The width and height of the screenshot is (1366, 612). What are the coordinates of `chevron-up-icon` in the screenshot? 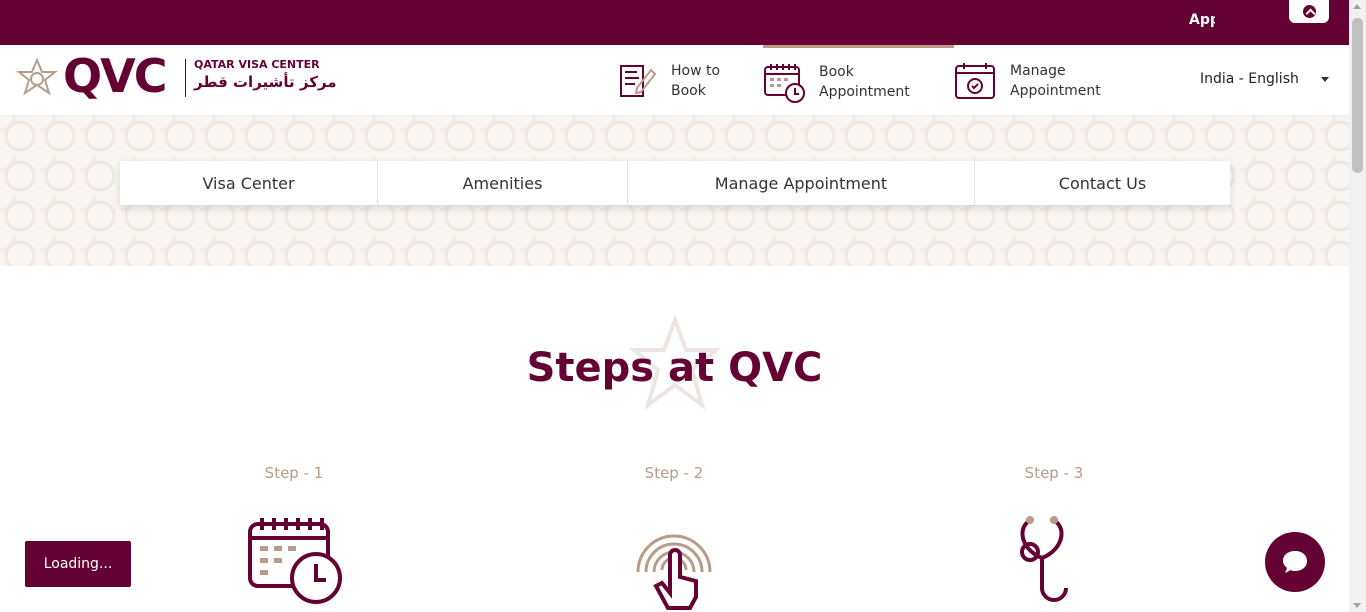 It's located at (1309, 11).